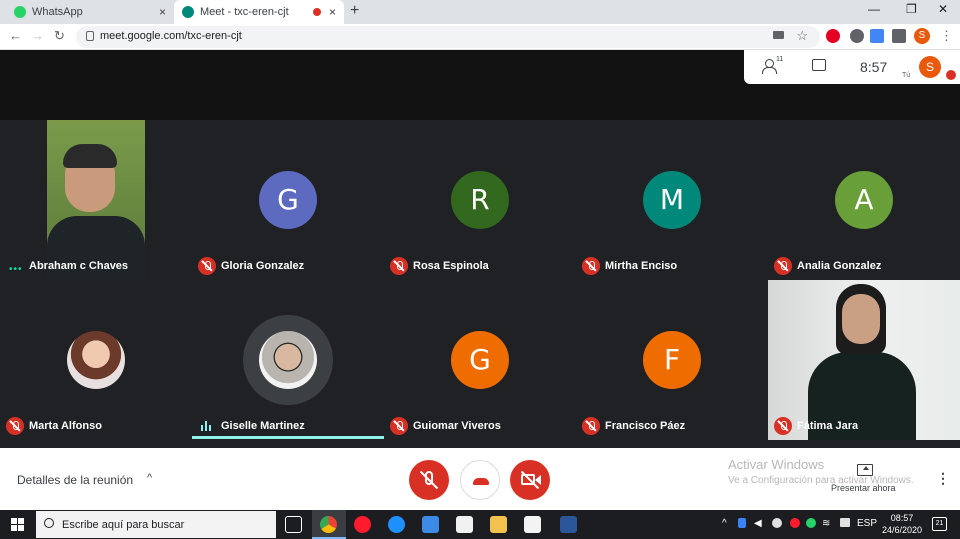 Image resolution: width=960 pixels, height=539 pixels. I want to click on participant-name: Rosa Espinola, so click(451, 266).